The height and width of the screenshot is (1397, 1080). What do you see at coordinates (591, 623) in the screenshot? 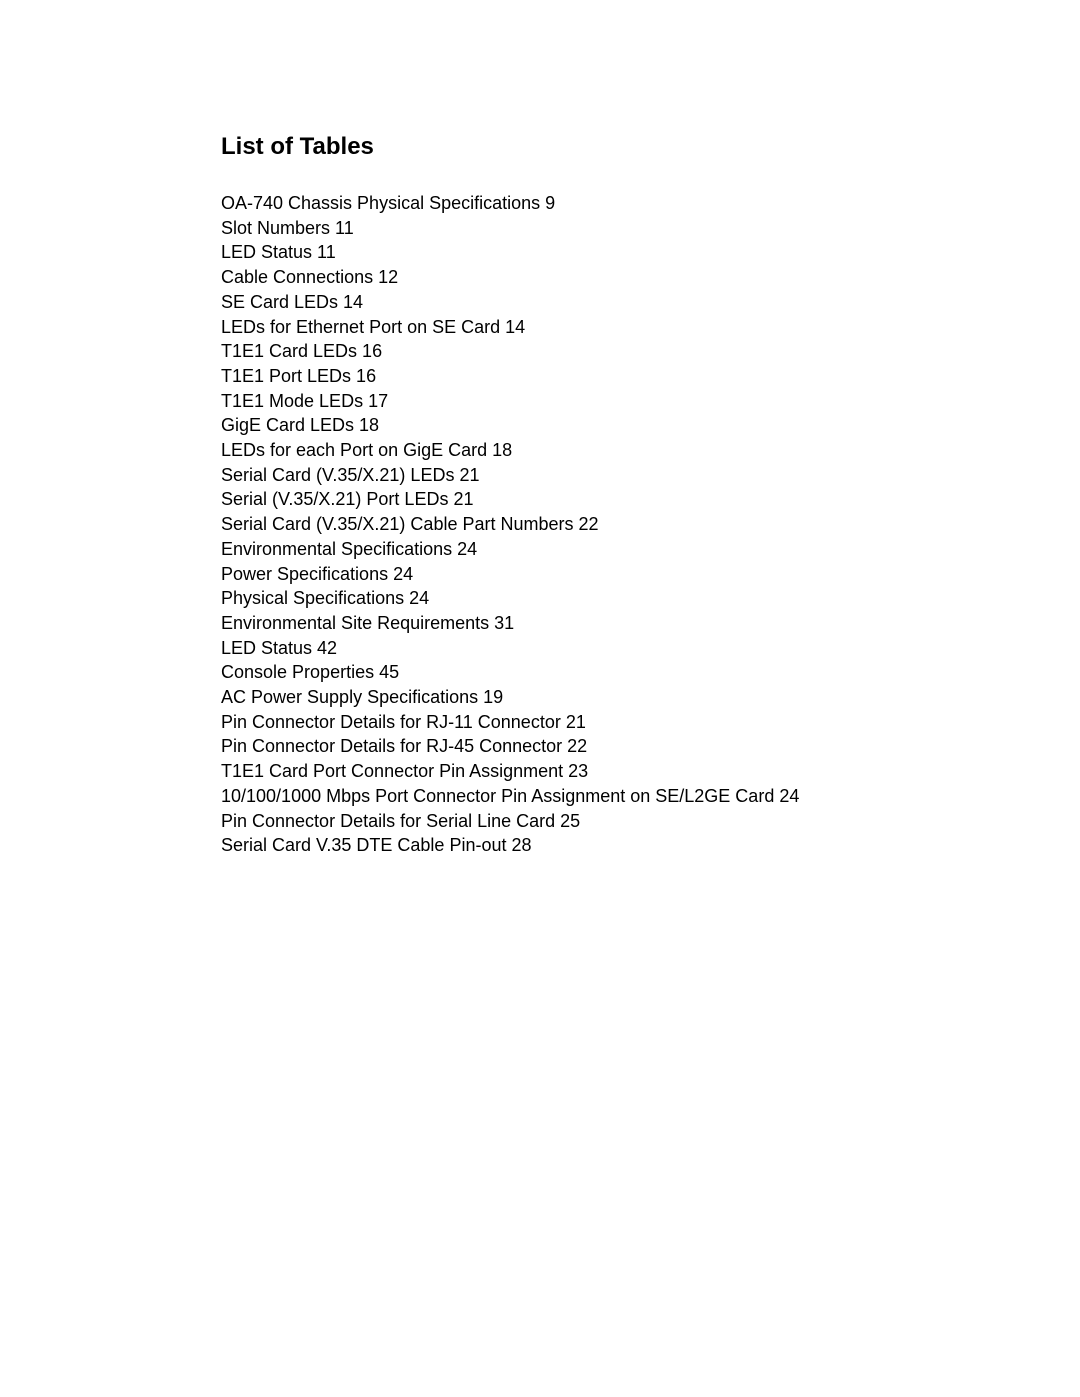
I see `toc-entry: Environmental Site Requirements 31` at bounding box center [591, 623].